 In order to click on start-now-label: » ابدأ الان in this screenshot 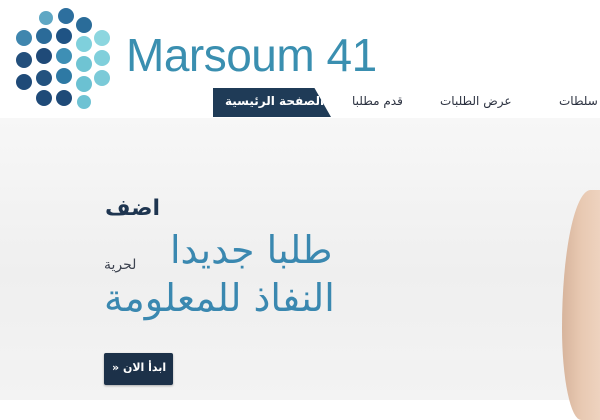, I will do `click(139, 367)`.